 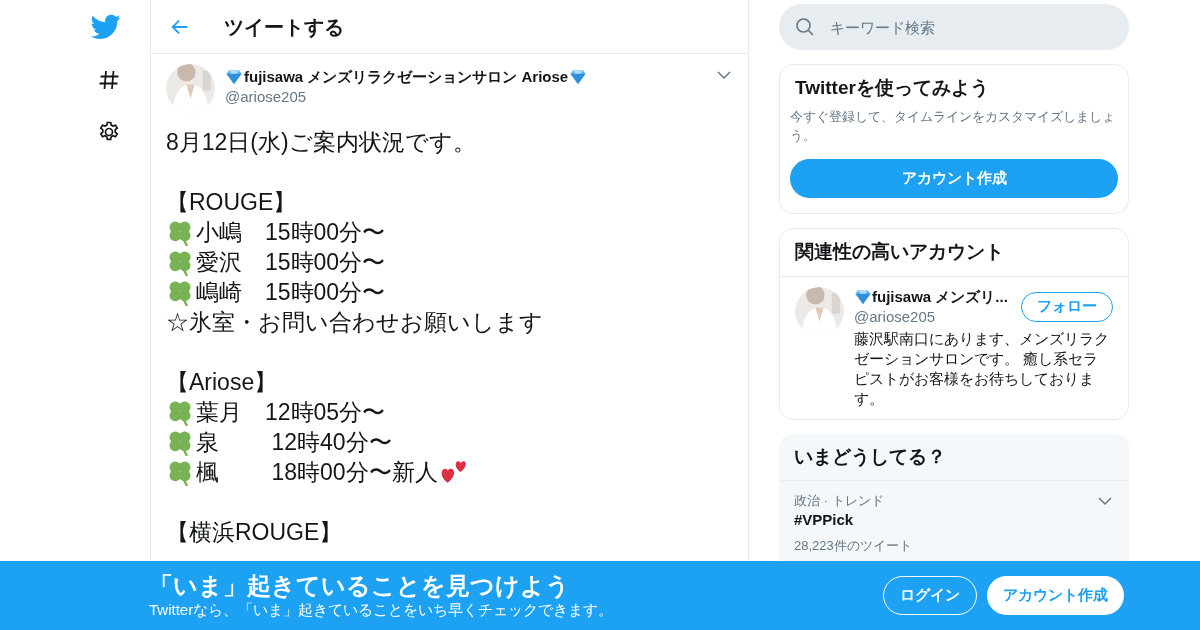 I want to click on tweet-line: 【Ariose】, so click(x=222, y=382).